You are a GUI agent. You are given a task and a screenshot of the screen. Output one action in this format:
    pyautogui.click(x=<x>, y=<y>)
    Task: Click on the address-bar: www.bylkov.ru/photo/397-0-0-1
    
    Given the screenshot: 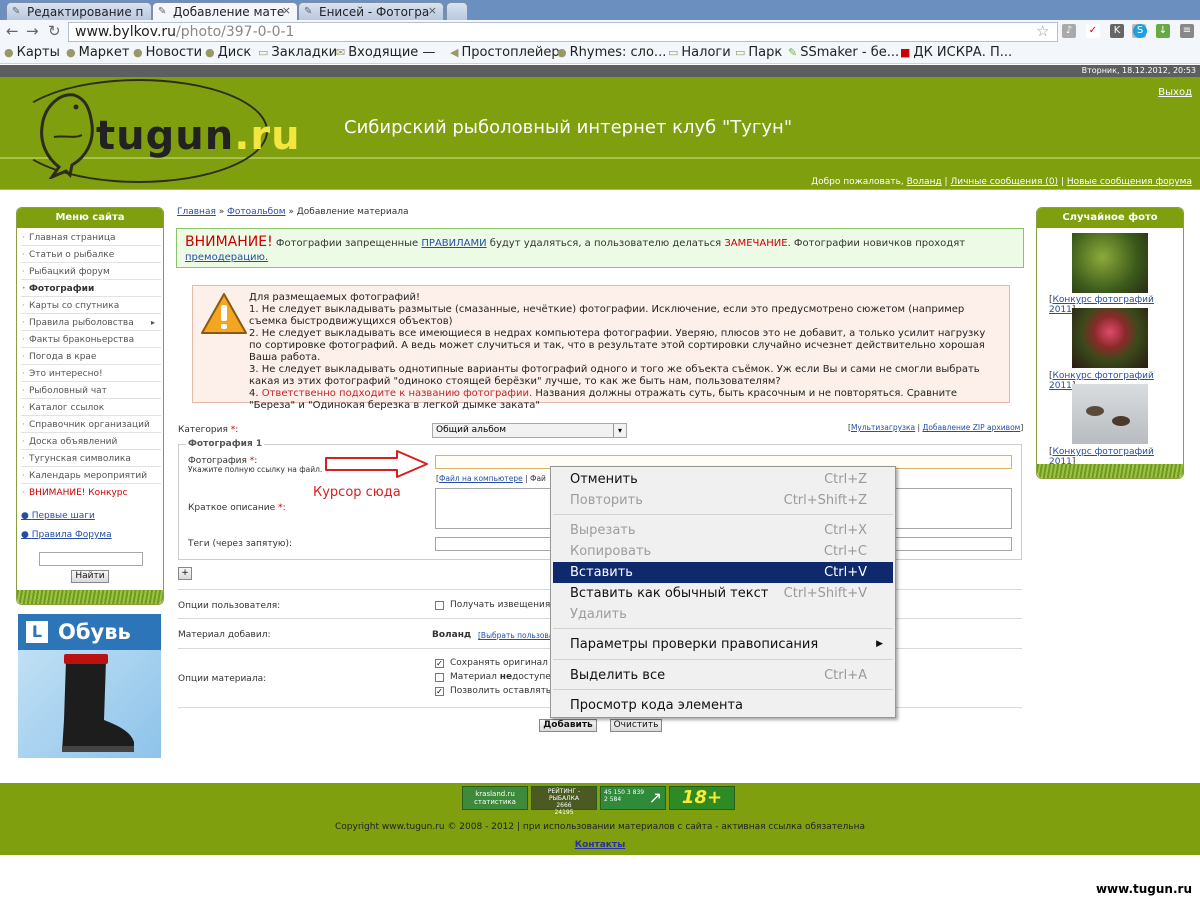 What is the action you would take?
    pyautogui.click(x=563, y=32)
    